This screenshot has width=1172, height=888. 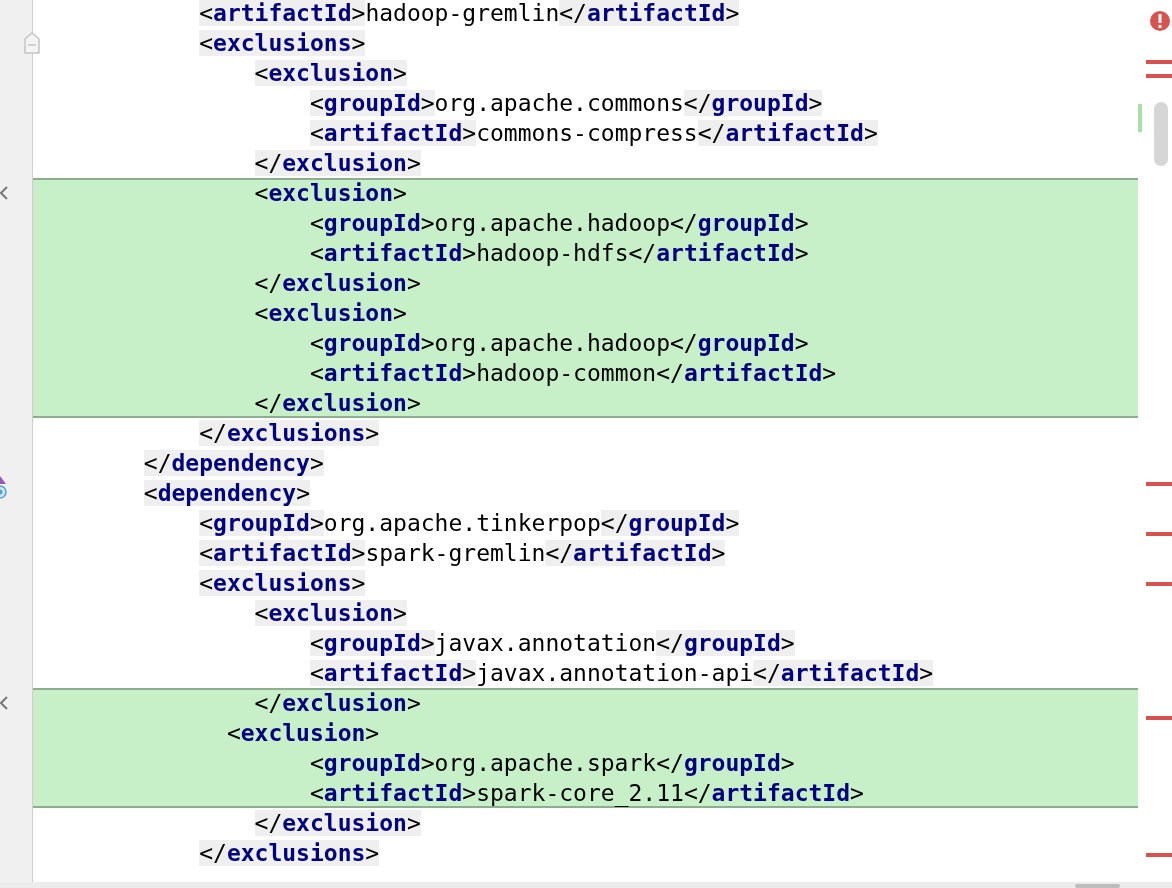 I want to click on xml-tag: <dependency>, so click(x=226, y=493).